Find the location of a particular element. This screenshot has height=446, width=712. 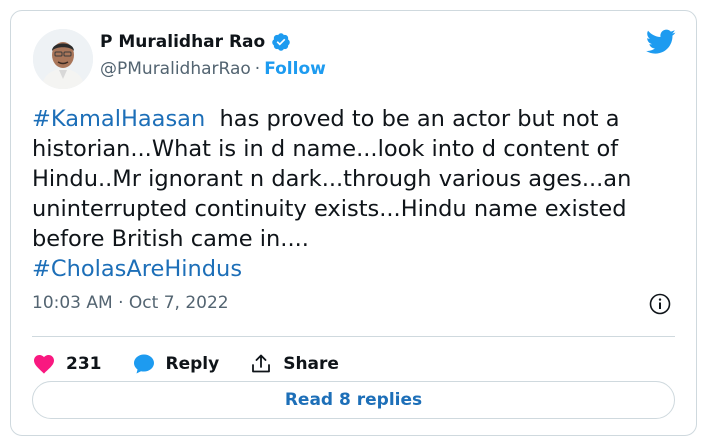

tweet-timestamp: 10:03 AM · Oct 7, 2022 is located at coordinates (130, 303).